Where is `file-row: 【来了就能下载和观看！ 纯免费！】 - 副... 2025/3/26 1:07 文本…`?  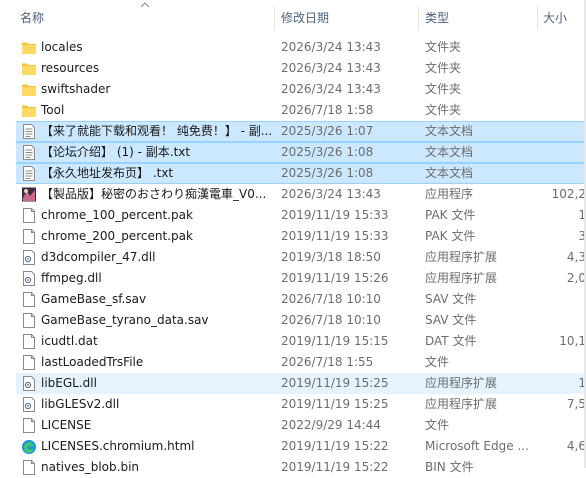 file-row: 【来了就能下载和观看！ 纯免费！】 - 副... 2025/3/26 1:07 文本… is located at coordinates (293, 131).